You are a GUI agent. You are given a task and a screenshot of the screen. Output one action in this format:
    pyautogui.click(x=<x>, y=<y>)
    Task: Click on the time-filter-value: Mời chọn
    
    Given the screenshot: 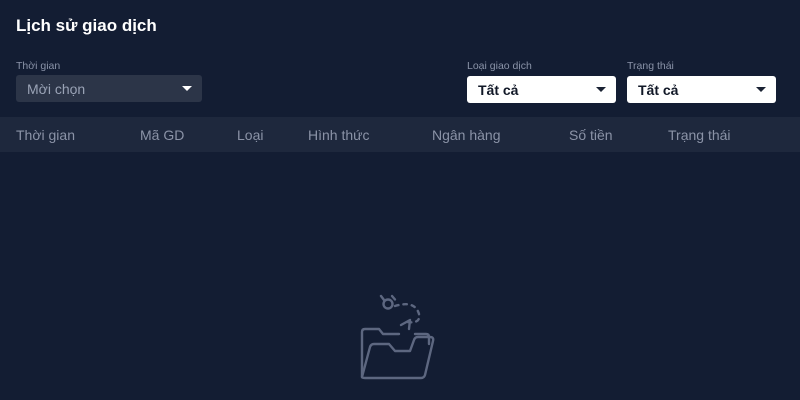 What is the action you would take?
    pyautogui.click(x=56, y=88)
    